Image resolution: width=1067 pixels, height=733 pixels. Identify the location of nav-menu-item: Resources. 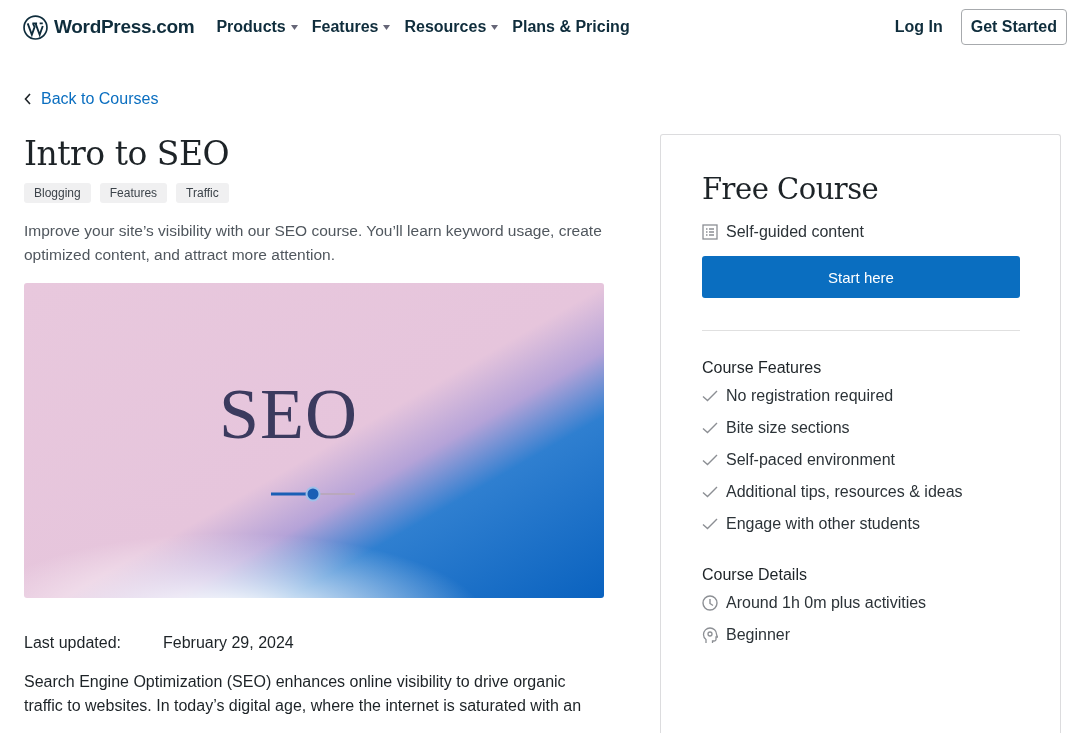
(451, 27).